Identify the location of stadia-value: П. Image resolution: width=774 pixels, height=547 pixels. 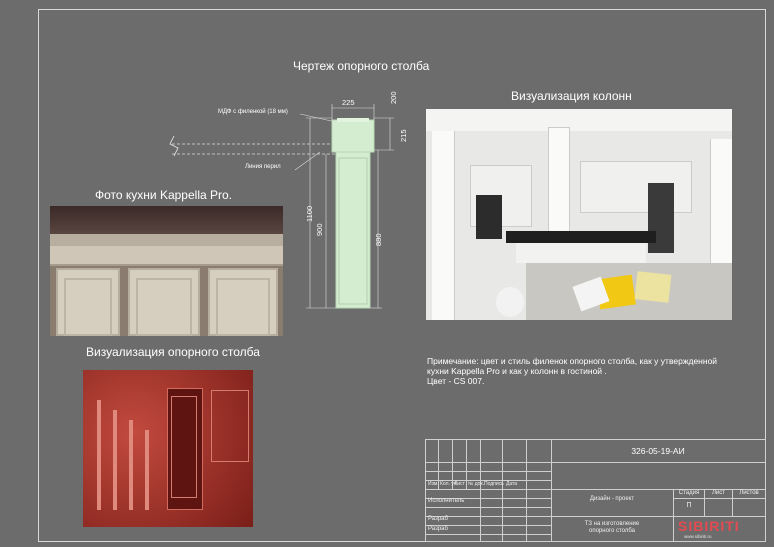
(689, 505).